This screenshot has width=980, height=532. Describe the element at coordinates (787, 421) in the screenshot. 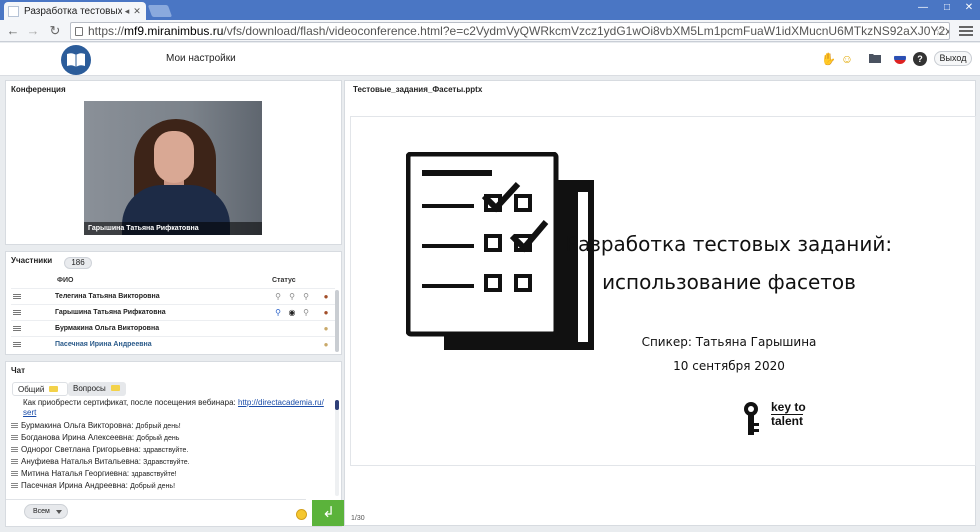

I see `brand-line2: talent` at that location.